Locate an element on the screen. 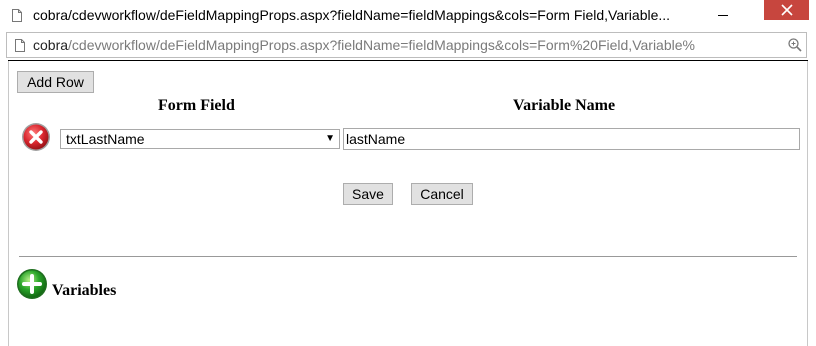  form-field-select: txtLastName ▼ is located at coordinates (200, 139).